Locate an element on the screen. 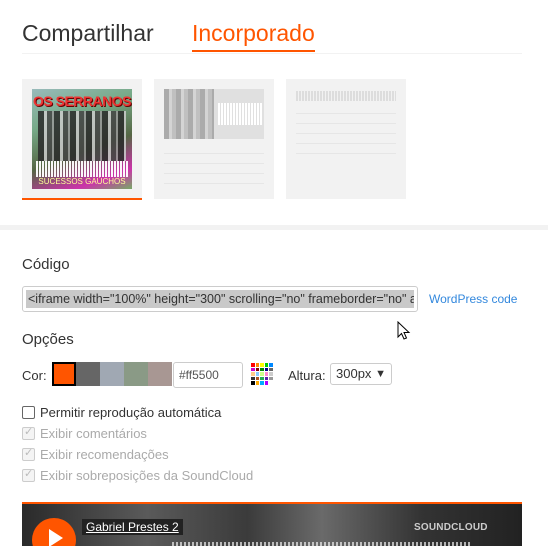 The image size is (548, 546). player-style-compact is located at coordinates (346, 139).